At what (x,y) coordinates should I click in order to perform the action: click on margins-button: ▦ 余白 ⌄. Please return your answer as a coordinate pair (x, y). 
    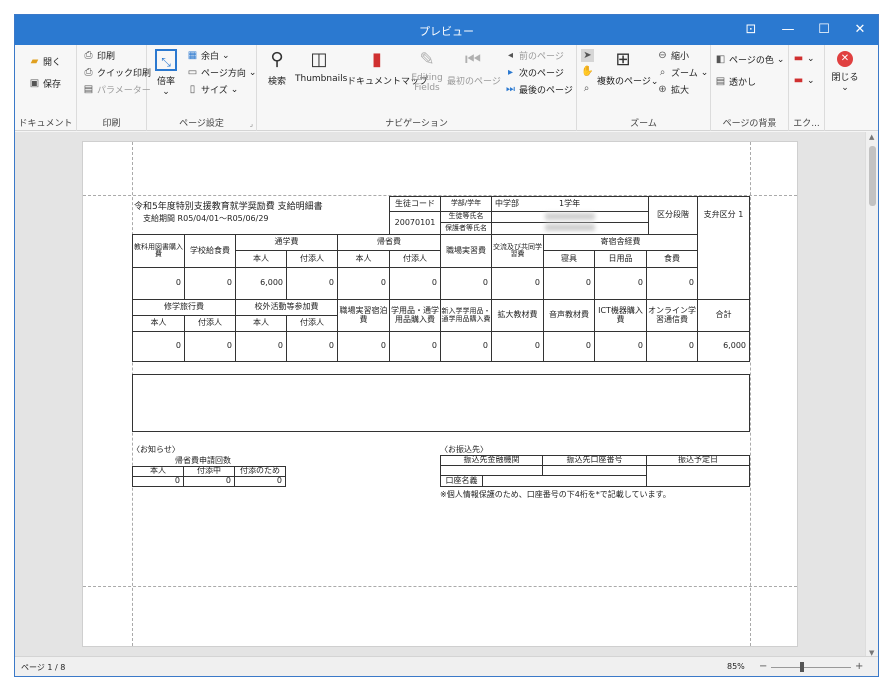
    Looking at the image, I should click on (208, 55).